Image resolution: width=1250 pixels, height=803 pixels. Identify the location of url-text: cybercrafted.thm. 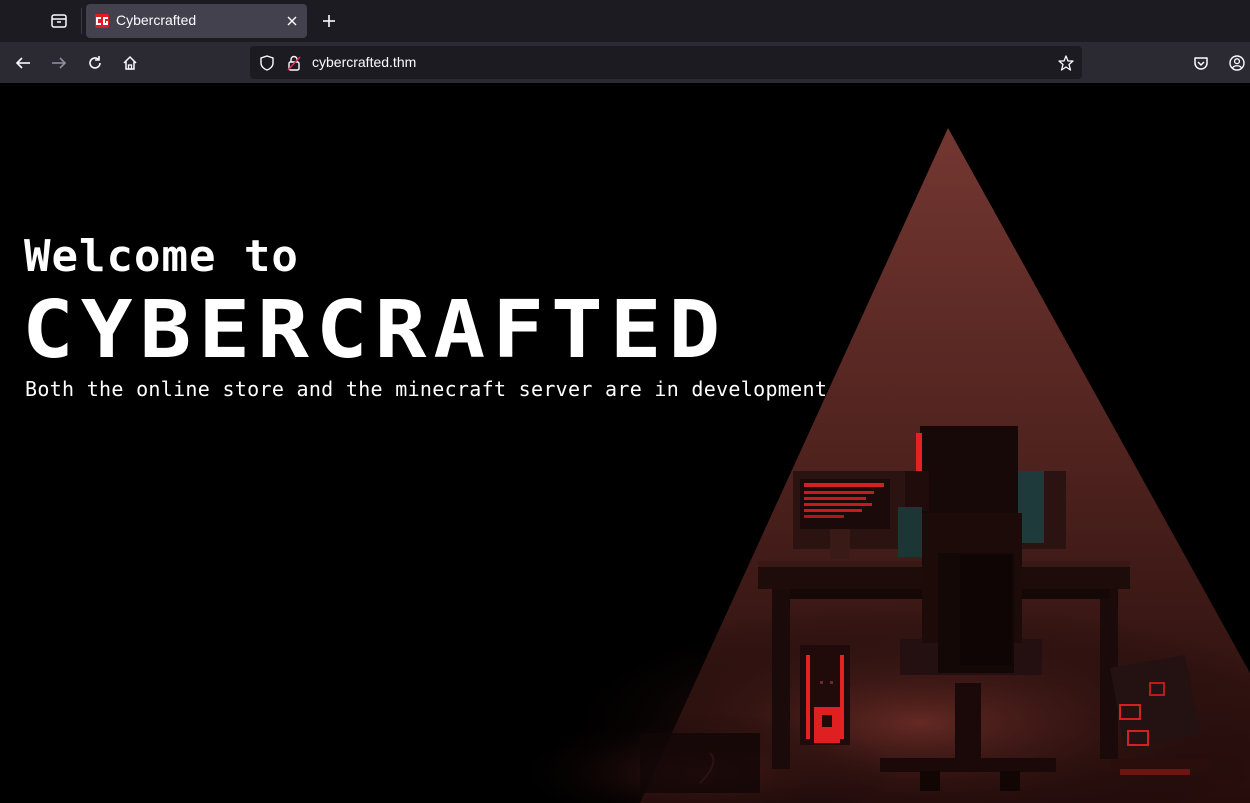
(364, 62).